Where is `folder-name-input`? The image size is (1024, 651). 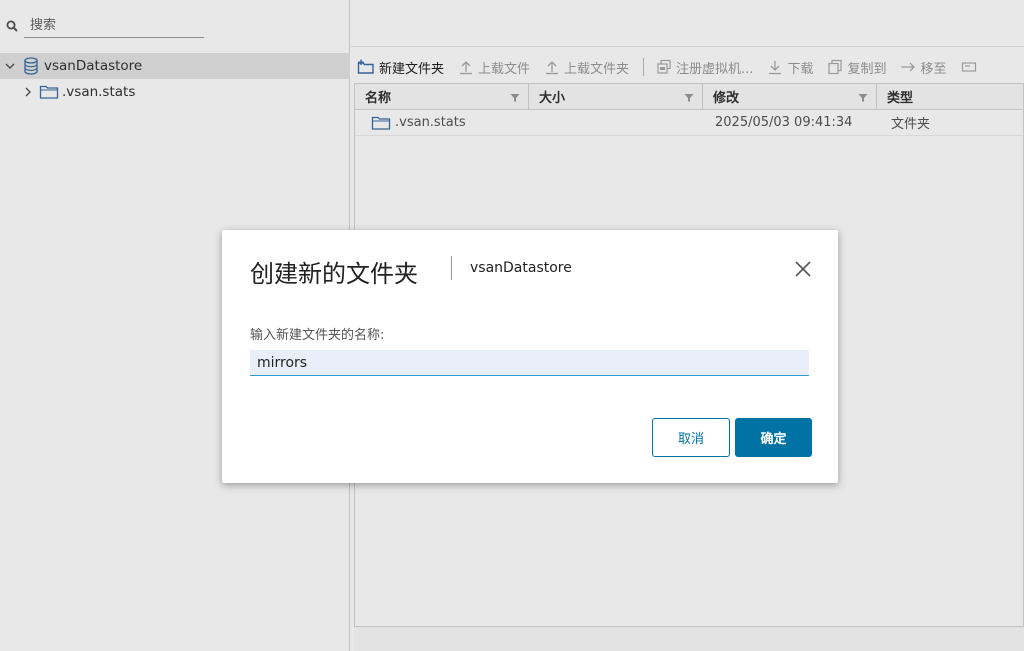 folder-name-input is located at coordinates (529, 363).